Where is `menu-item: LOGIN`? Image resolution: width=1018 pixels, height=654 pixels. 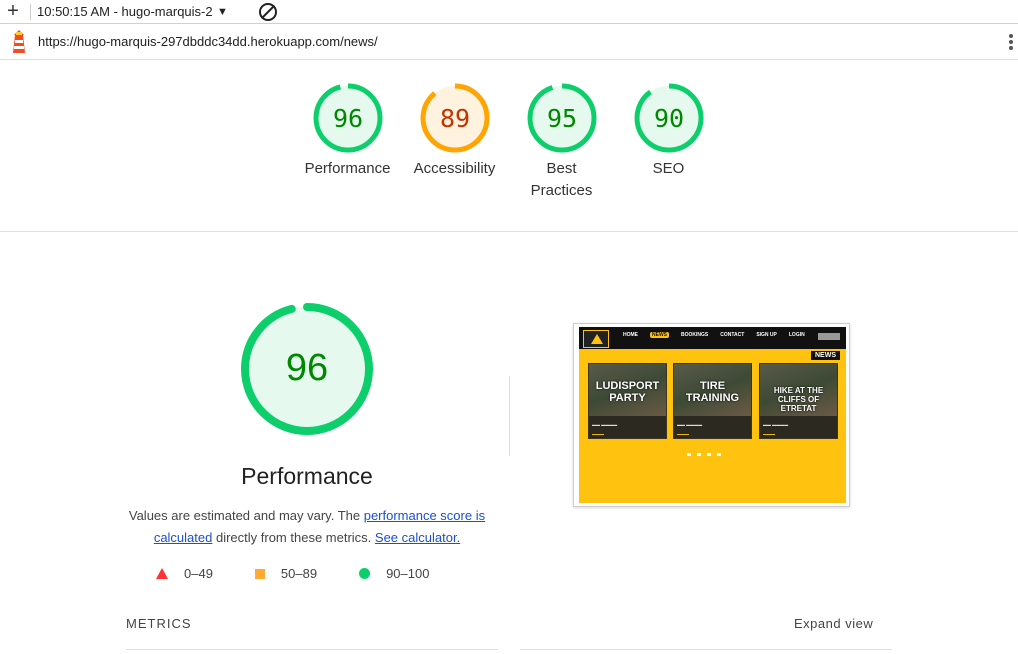 menu-item: LOGIN is located at coordinates (796, 335).